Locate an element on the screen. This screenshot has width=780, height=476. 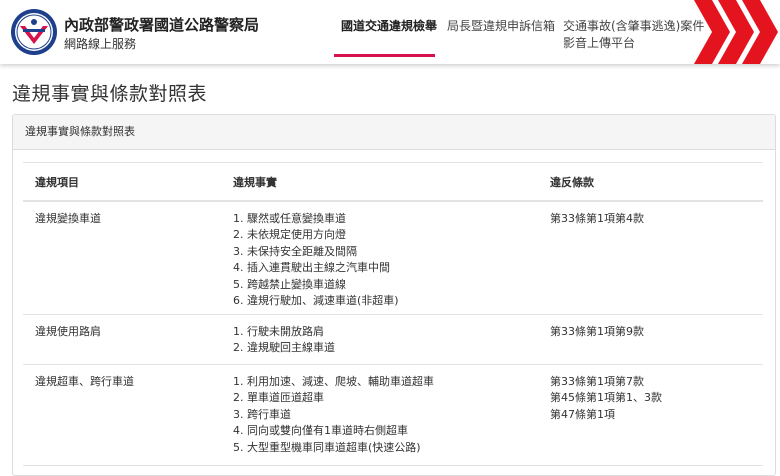
clause-line: 第33條第1項第4款 is located at coordinates (597, 218).